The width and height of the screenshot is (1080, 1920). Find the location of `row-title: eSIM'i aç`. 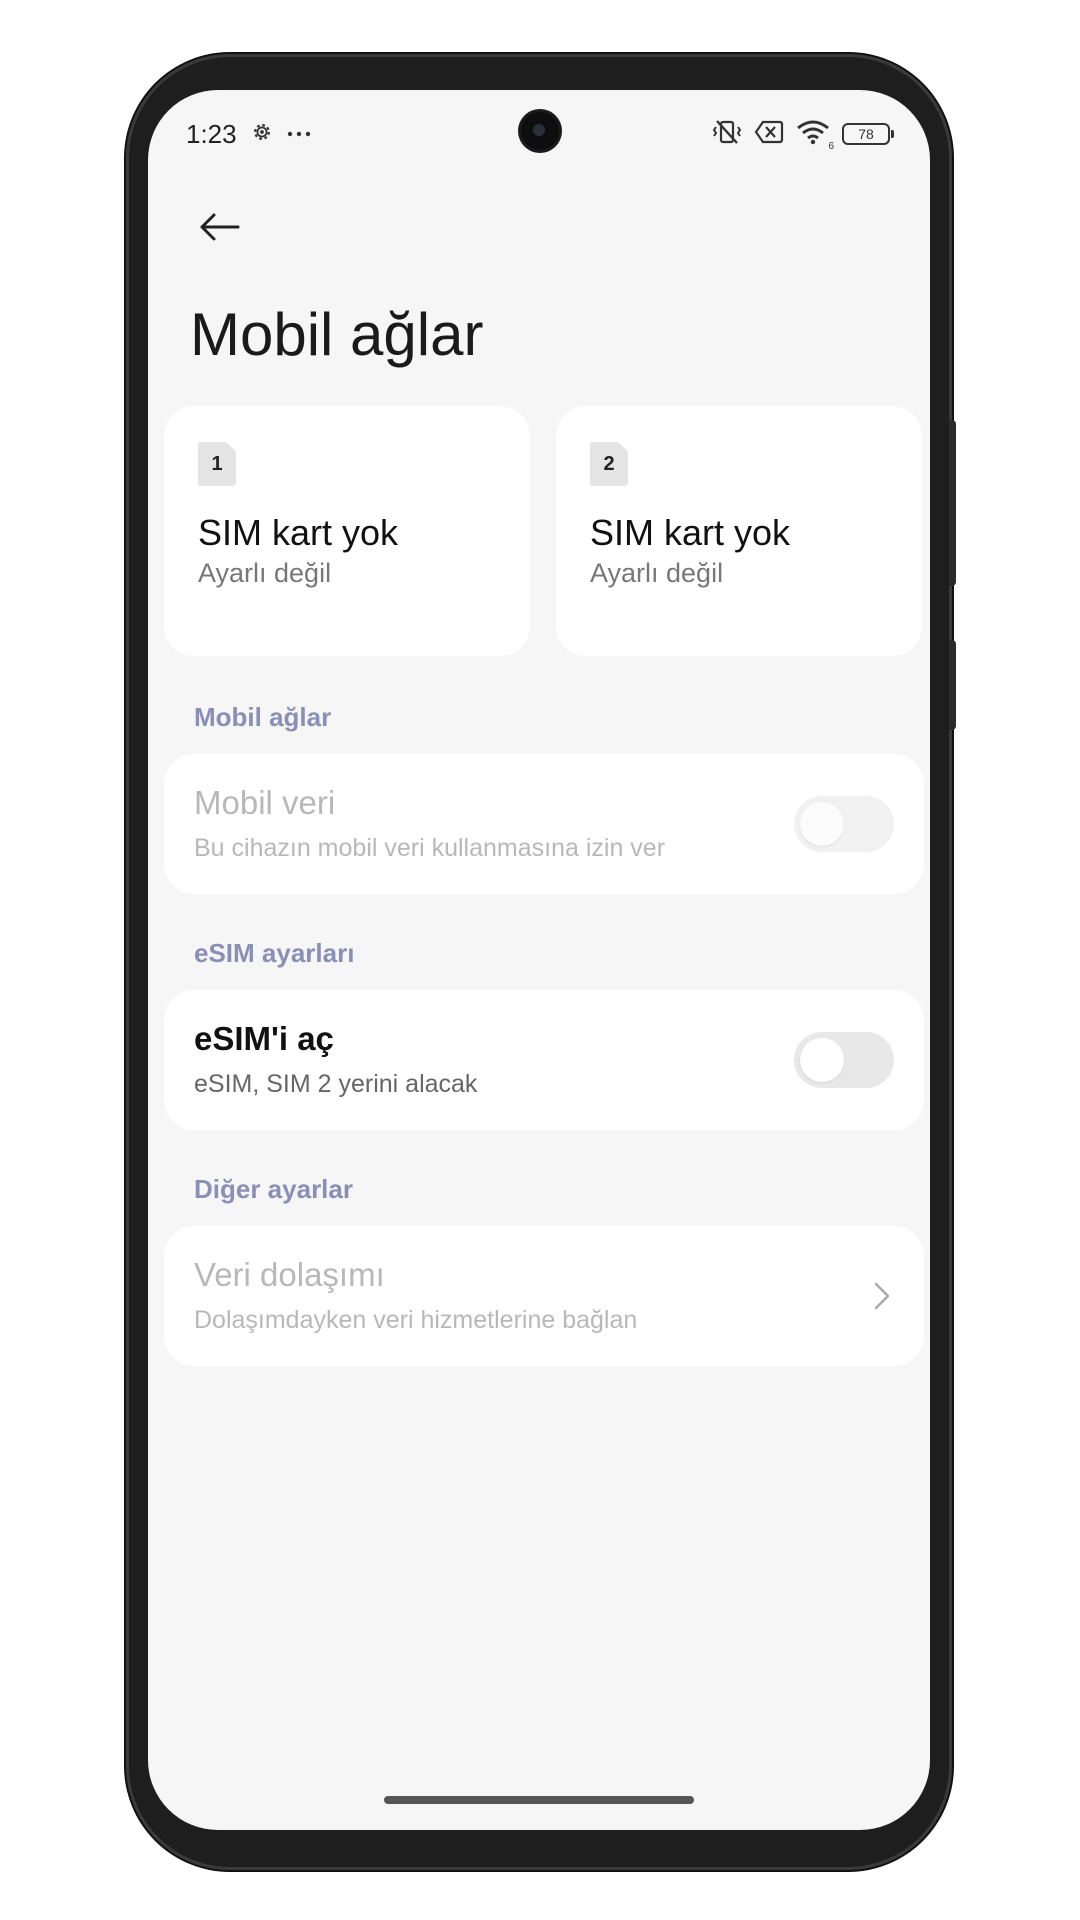

row-title: eSIM'i aç is located at coordinates (264, 1038).